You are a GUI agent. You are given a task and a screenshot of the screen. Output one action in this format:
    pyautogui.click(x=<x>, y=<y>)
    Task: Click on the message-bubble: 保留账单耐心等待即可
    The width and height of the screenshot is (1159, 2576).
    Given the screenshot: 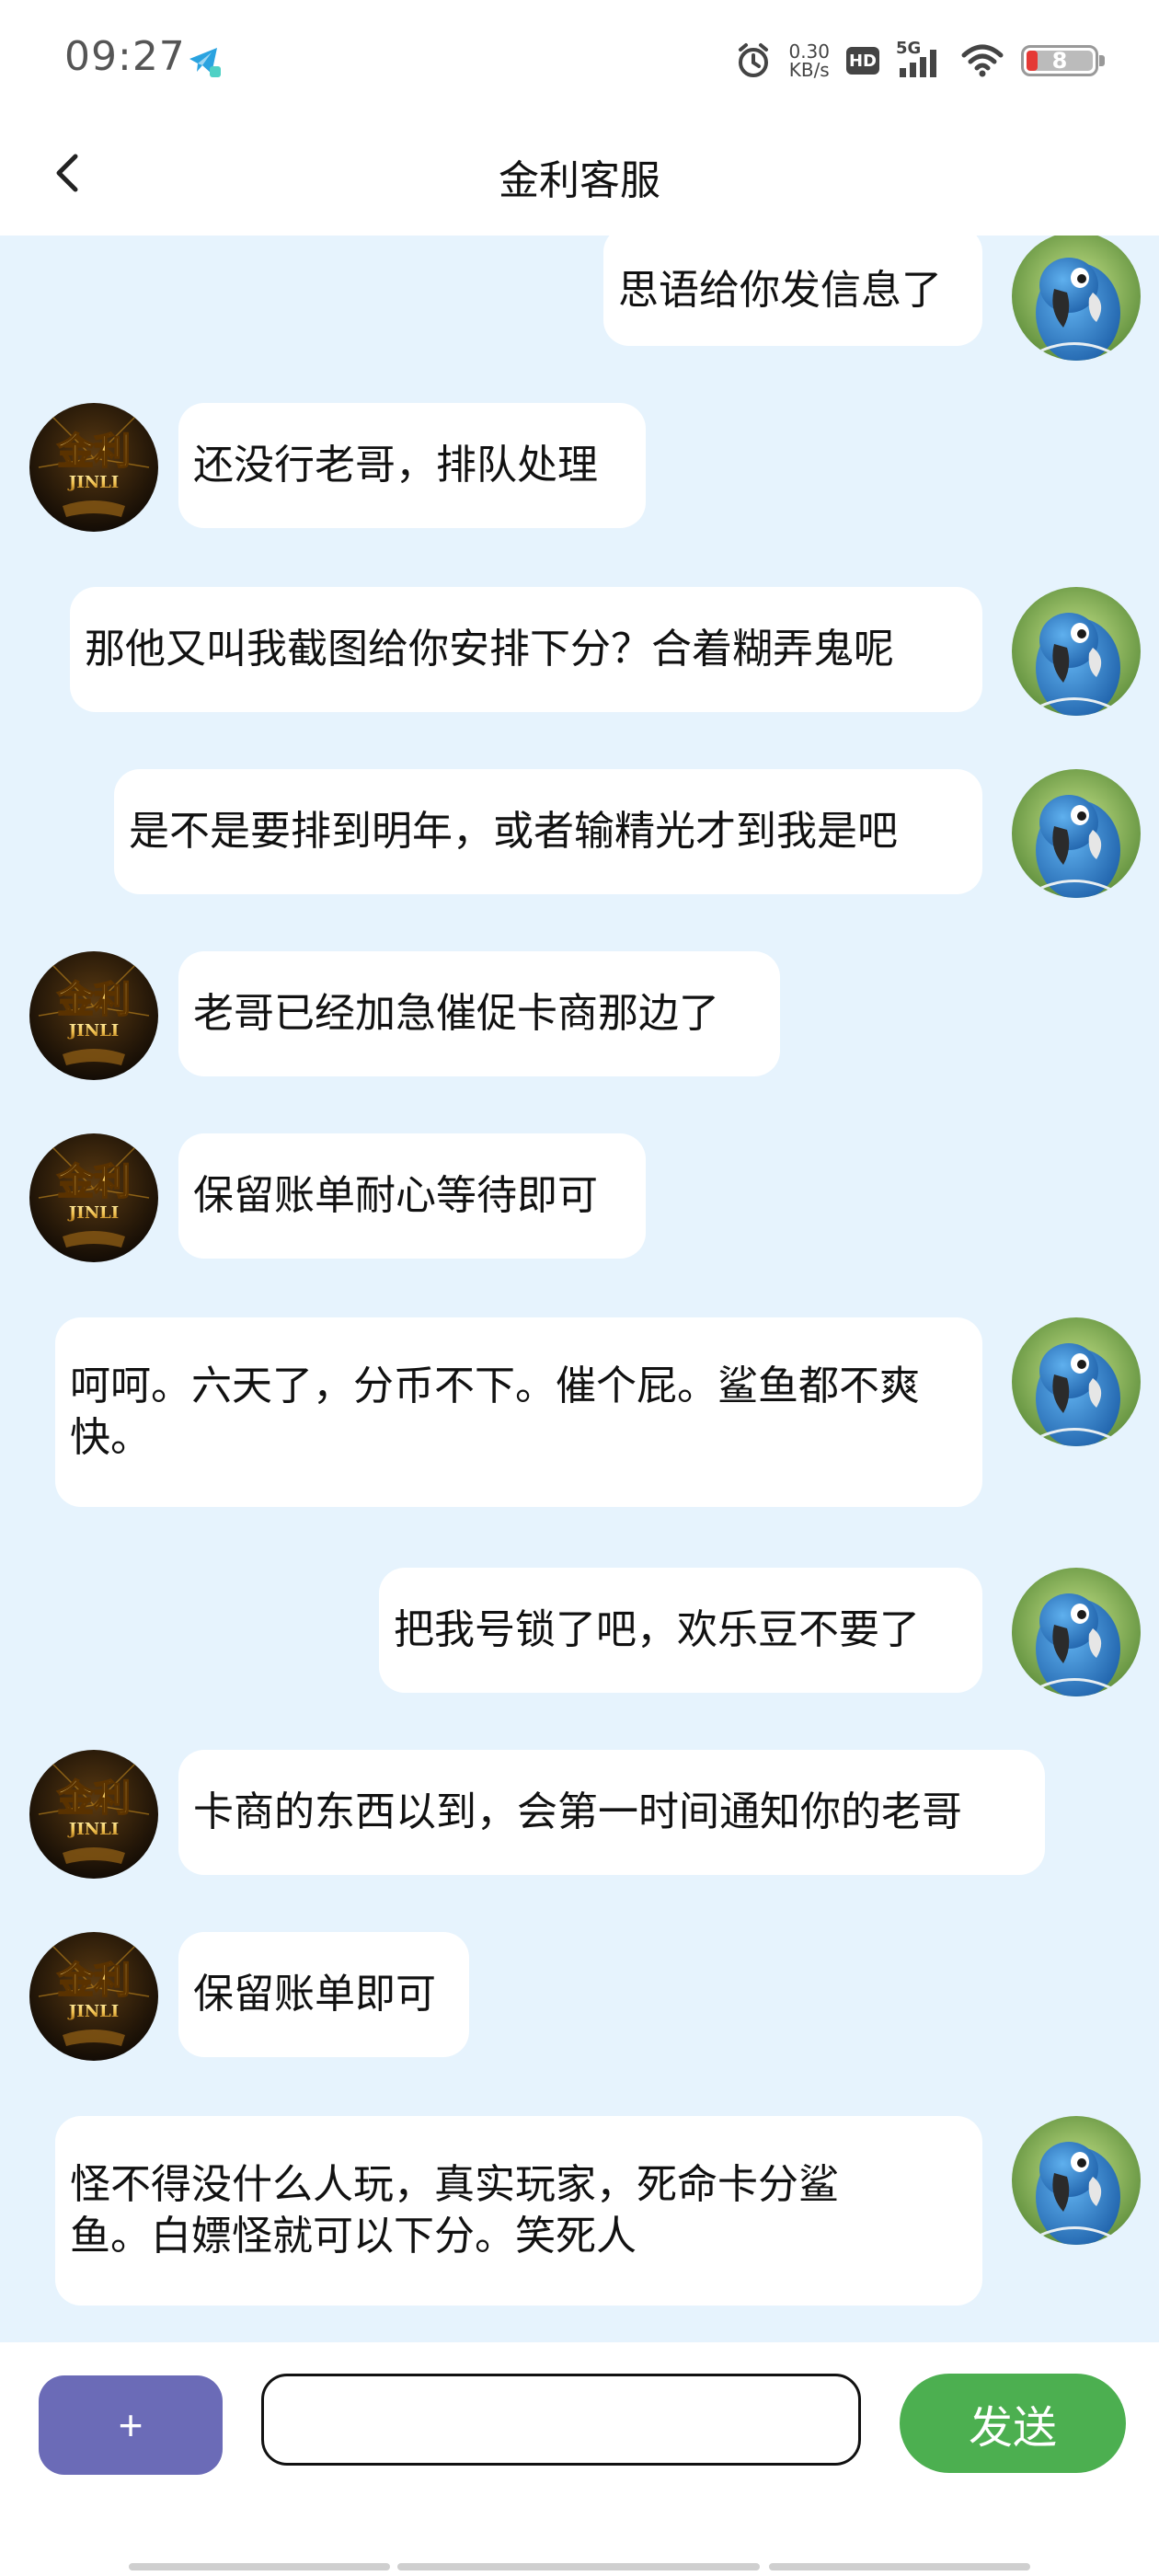 What is the action you would take?
    pyautogui.click(x=412, y=1196)
    